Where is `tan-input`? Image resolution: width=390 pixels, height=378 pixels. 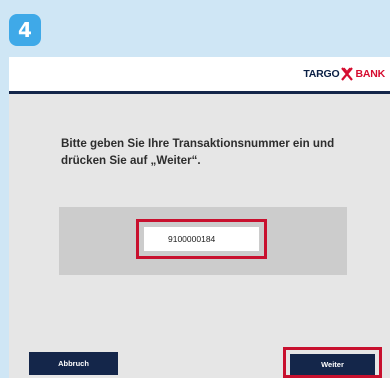
tan-input is located at coordinates (201, 239).